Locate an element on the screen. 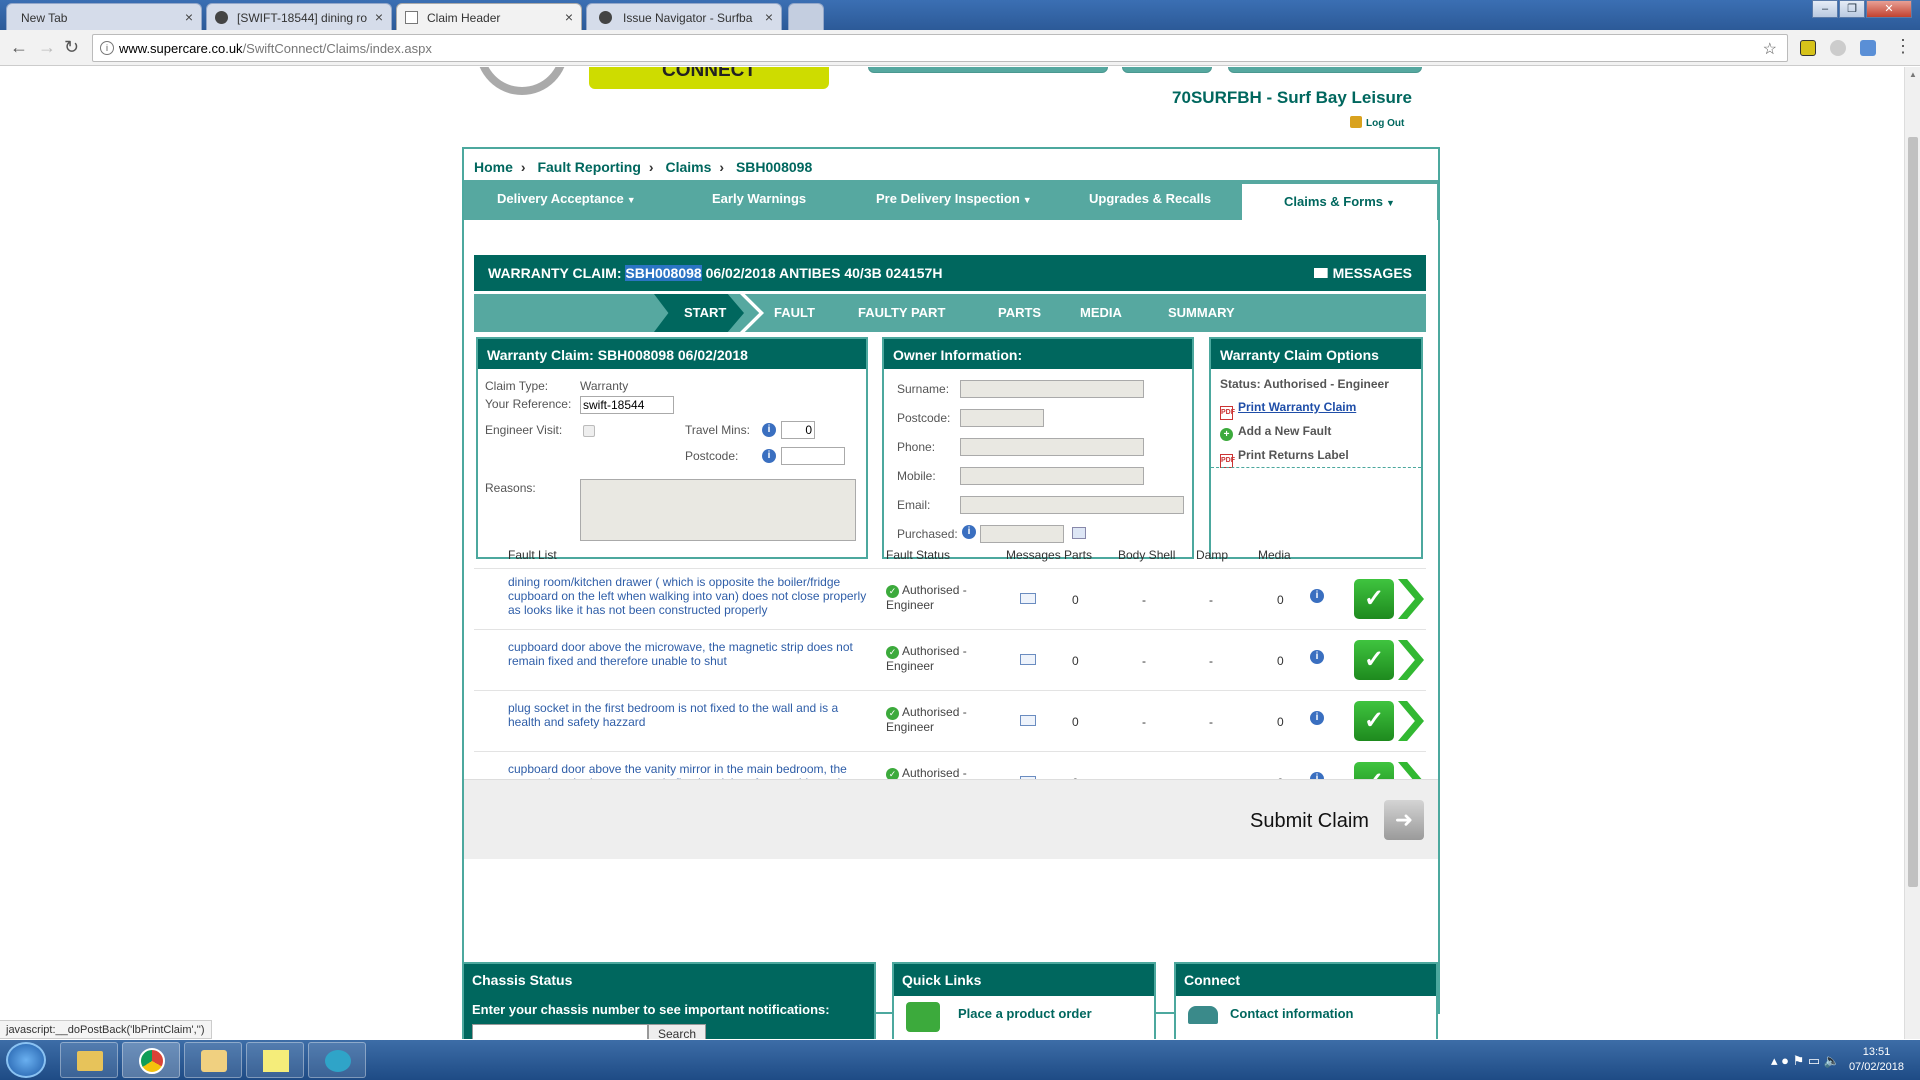  add-new-fault-link: + Add a New Fault is located at coordinates (1275, 432).